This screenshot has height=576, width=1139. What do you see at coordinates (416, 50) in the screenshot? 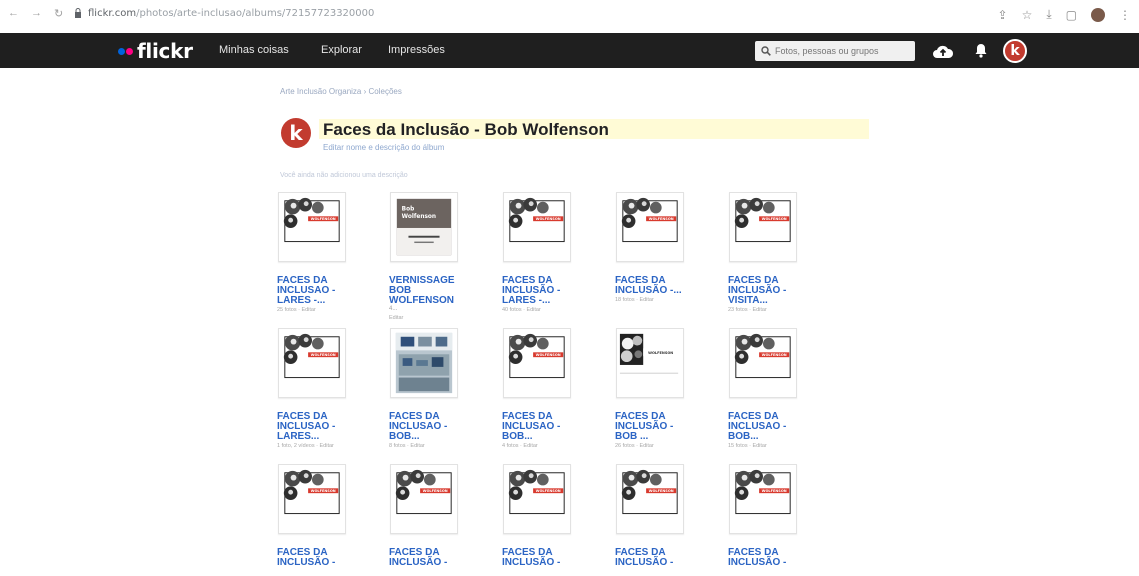
I see `nav-impressoes: Impressões` at bounding box center [416, 50].